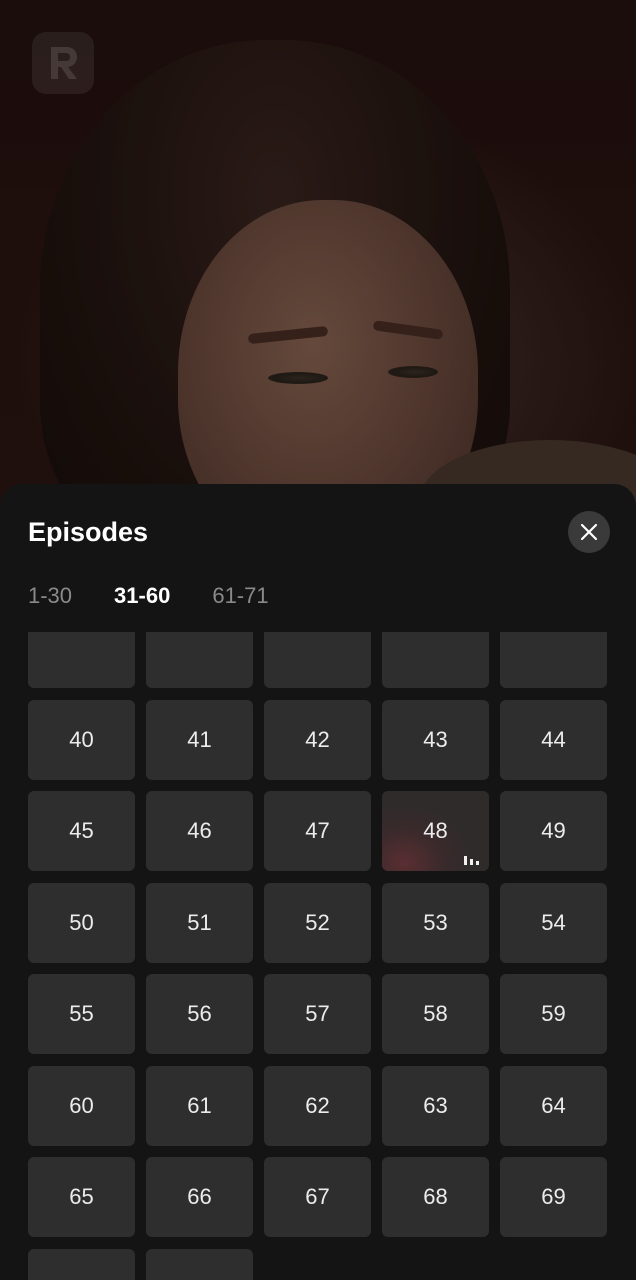 The image size is (636, 1280). What do you see at coordinates (88, 532) in the screenshot?
I see `sheet-title: Episodes` at bounding box center [88, 532].